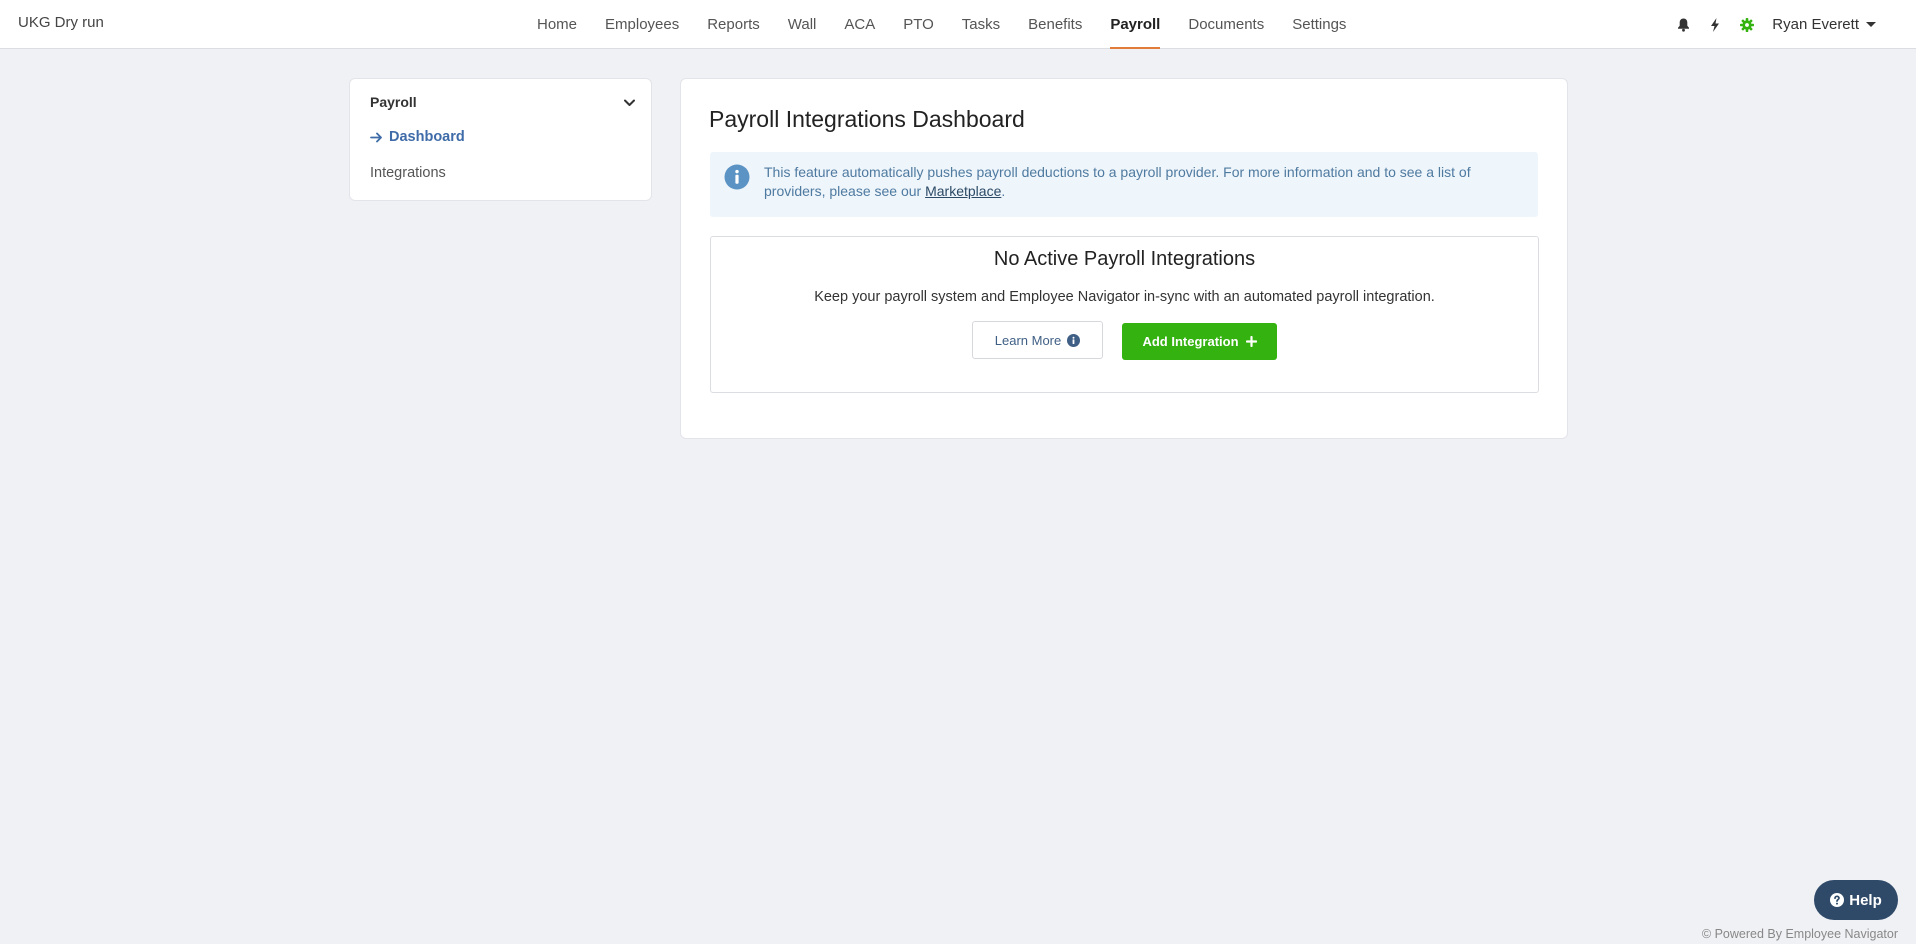 Image resolution: width=1916 pixels, height=944 pixels. Describe the element at coordinates (1028, 340) in the screenshot. I see `learn-more-label: Learn More` at that location.